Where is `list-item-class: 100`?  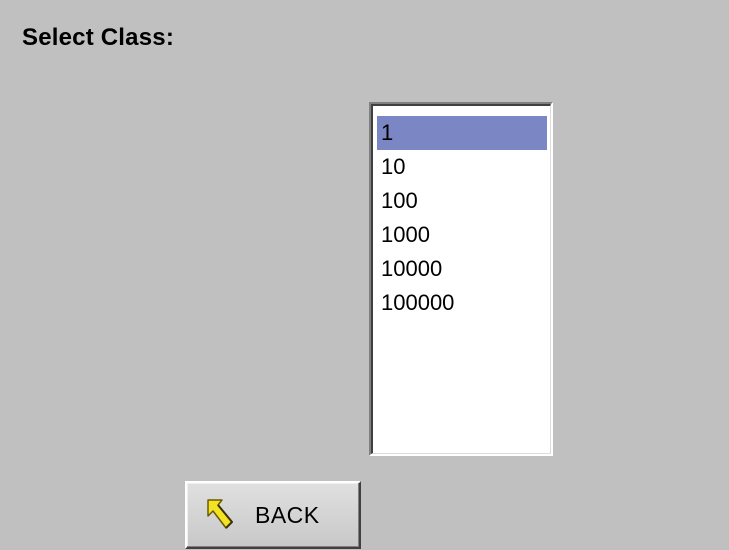 list-item-class: 100 is located at coordinates (462, 201).